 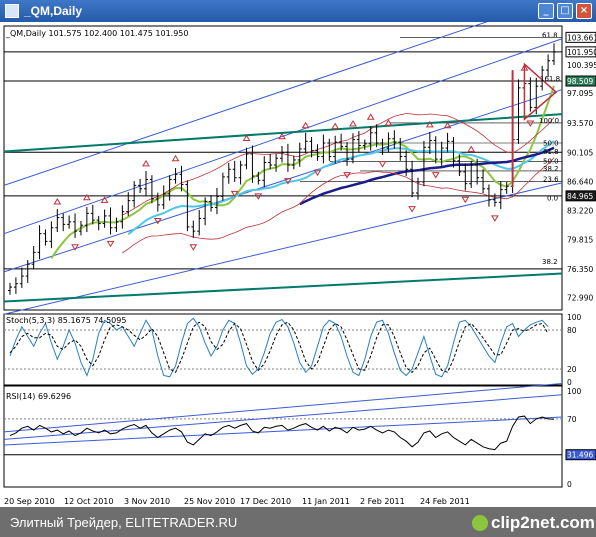 I want to click on lower-teal-trendline, so click(x=283, y=287).